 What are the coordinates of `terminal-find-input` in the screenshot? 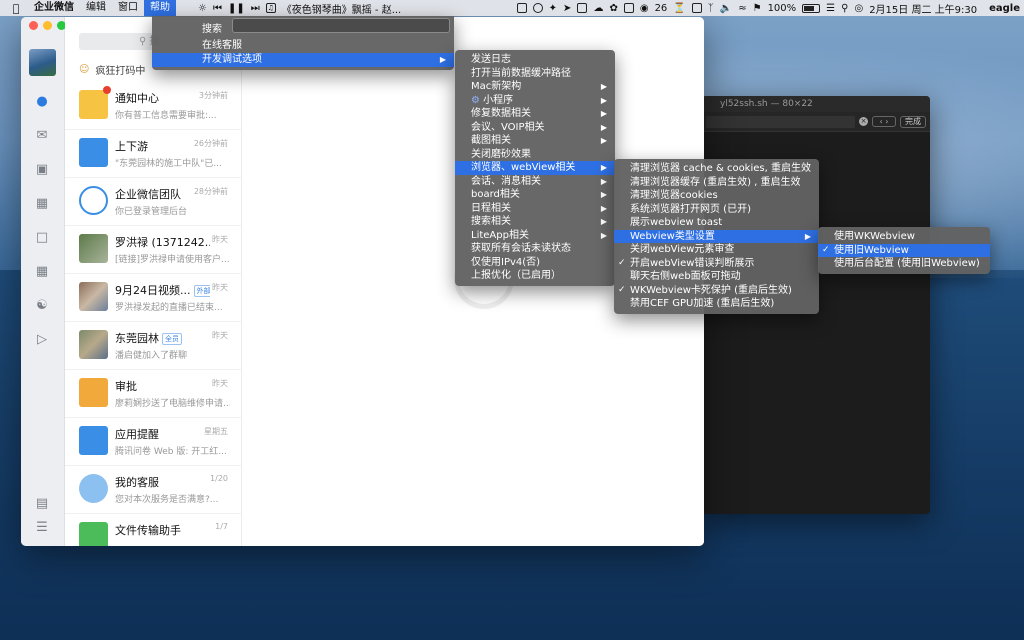 It's located at (780, 121).